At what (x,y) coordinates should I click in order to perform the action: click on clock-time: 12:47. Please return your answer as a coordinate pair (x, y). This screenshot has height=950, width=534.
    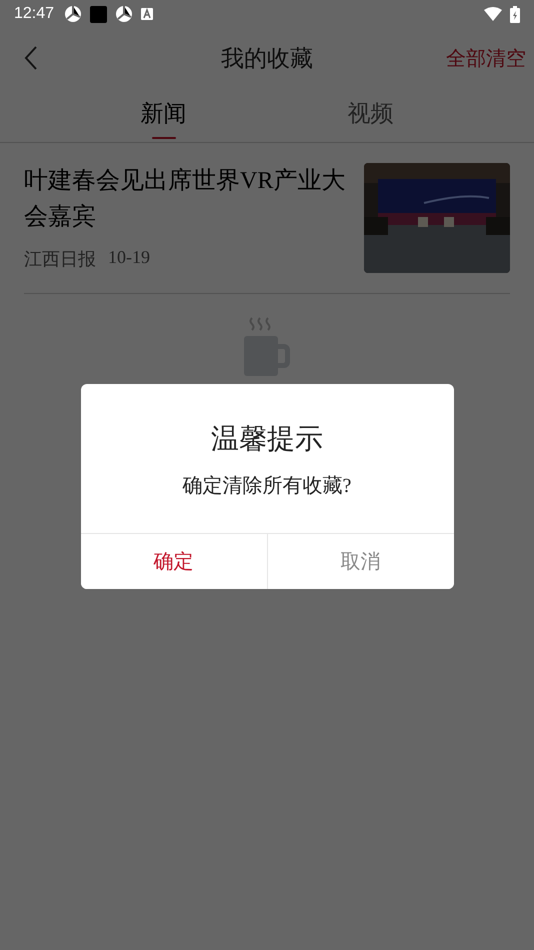
    Looking at the image, I should click on (34, 14).